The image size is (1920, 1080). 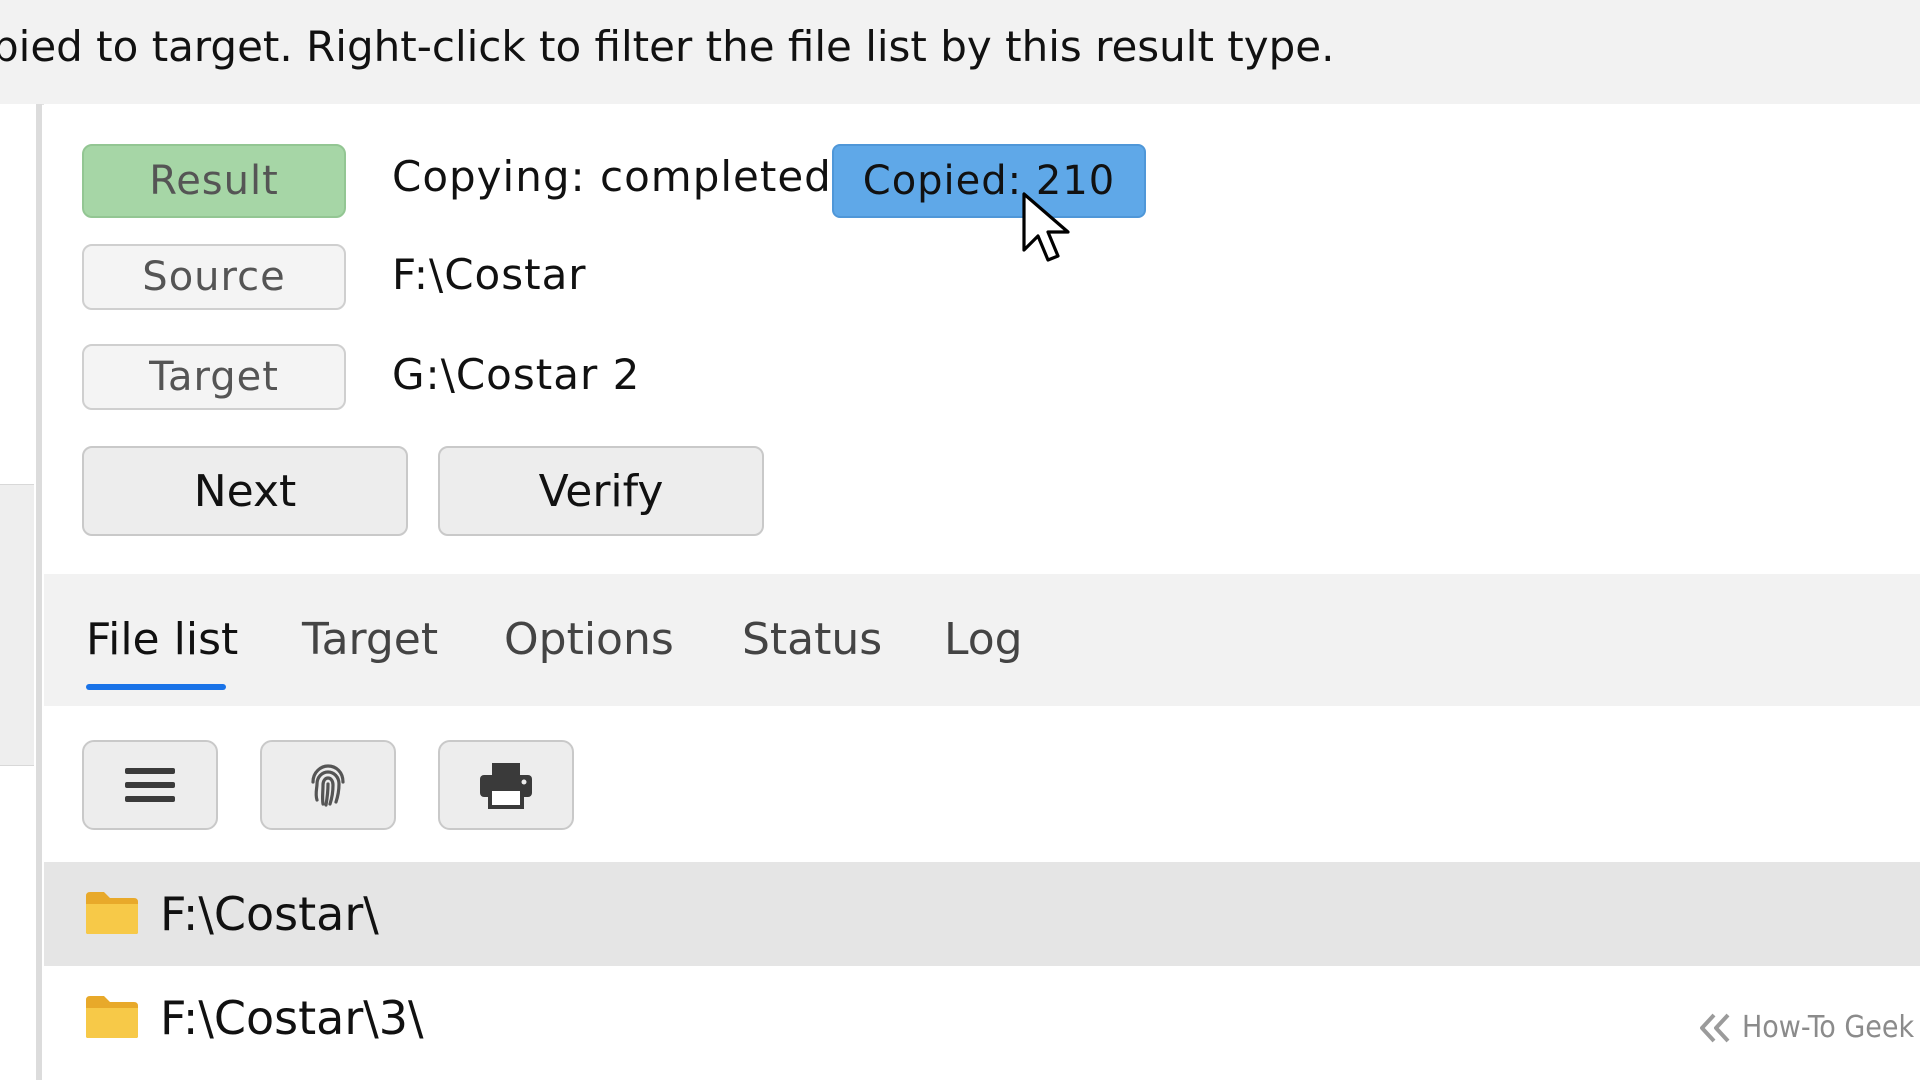 I want to click on tab-target: Target, so click(x=370, y=639).